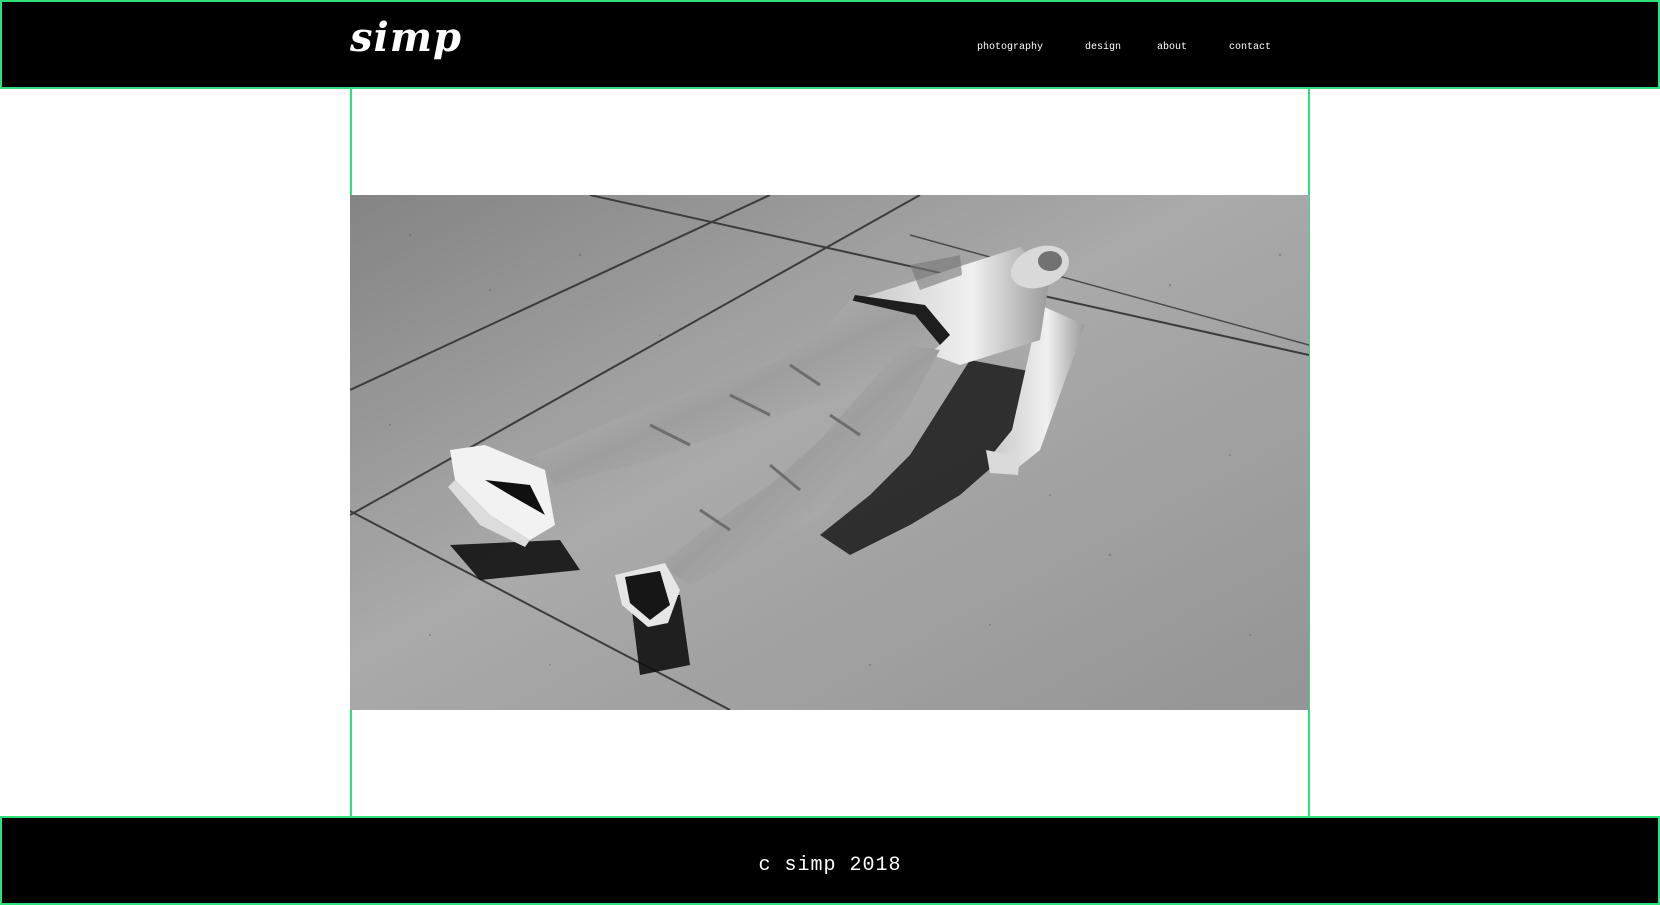 The width and height of the screenshot is (1660, 905). I want to click on nav-link-design: design, so click(1103, 48).